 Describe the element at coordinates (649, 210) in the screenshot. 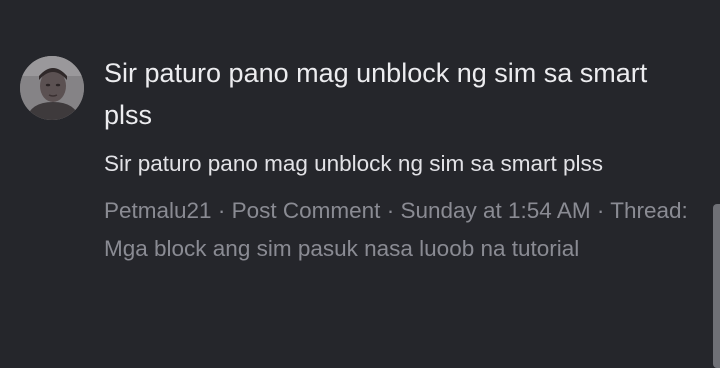

I see `thread-label: Thread:` at that location.